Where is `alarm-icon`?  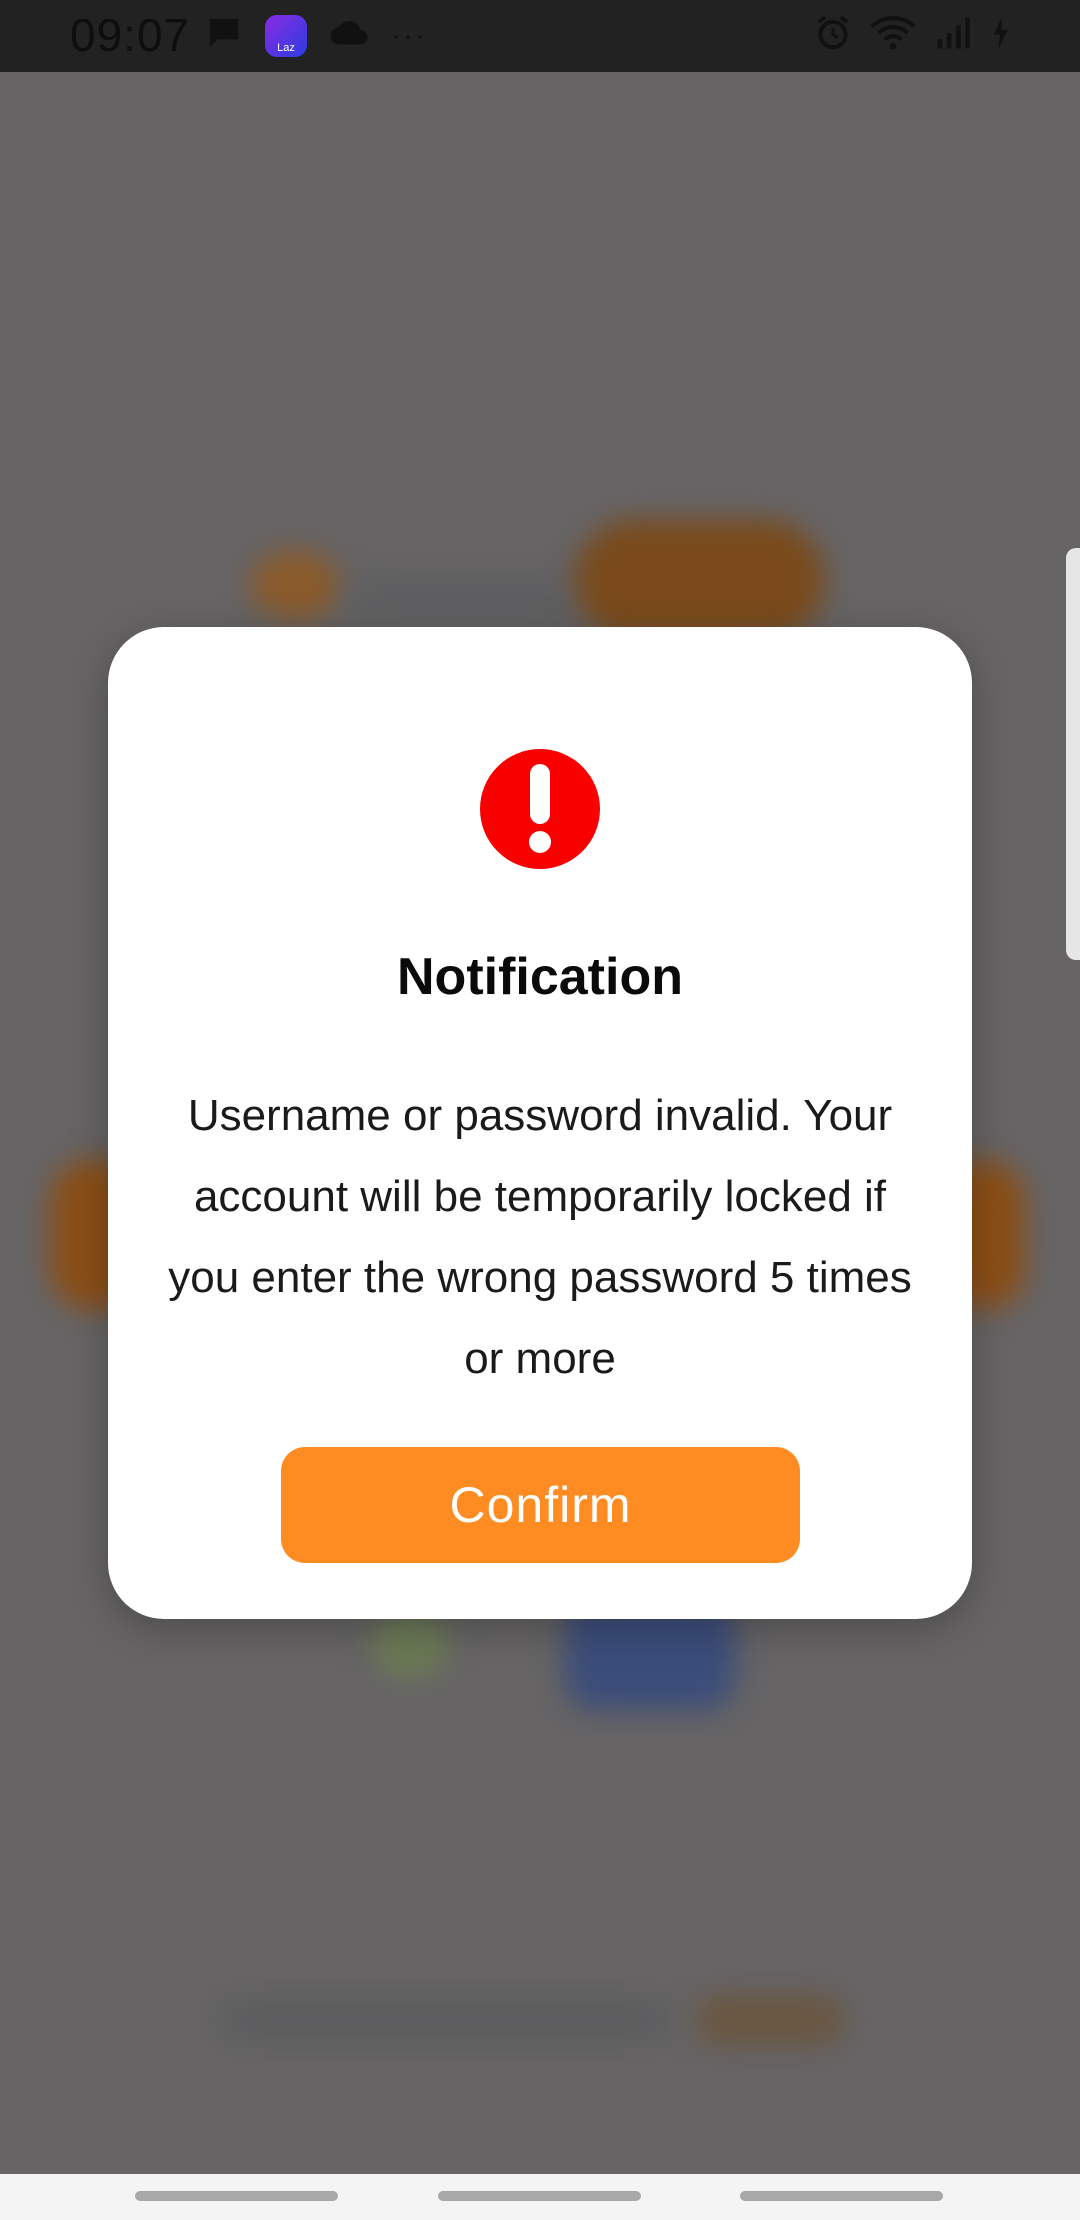 alarm-icon is located at coordinates (833, 35).